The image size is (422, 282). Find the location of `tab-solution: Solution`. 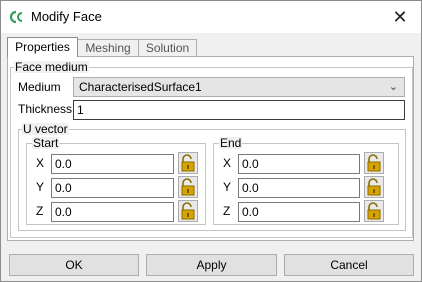

tab-solution: Solution is located at coordinates (167, 47).